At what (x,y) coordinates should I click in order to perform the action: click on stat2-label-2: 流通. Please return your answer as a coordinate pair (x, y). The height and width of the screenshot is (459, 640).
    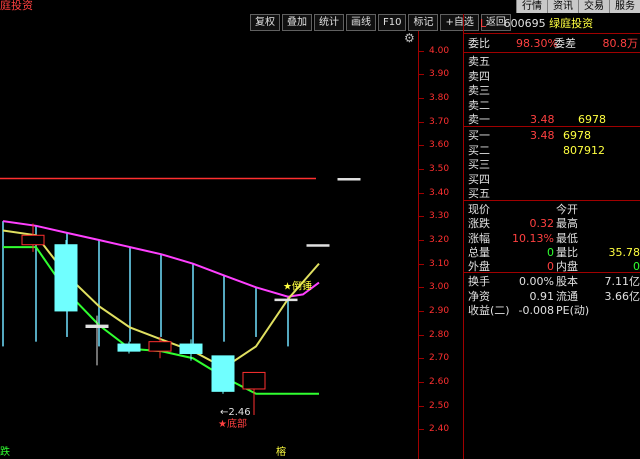
    Looking at the image, I should click on (567, 296).